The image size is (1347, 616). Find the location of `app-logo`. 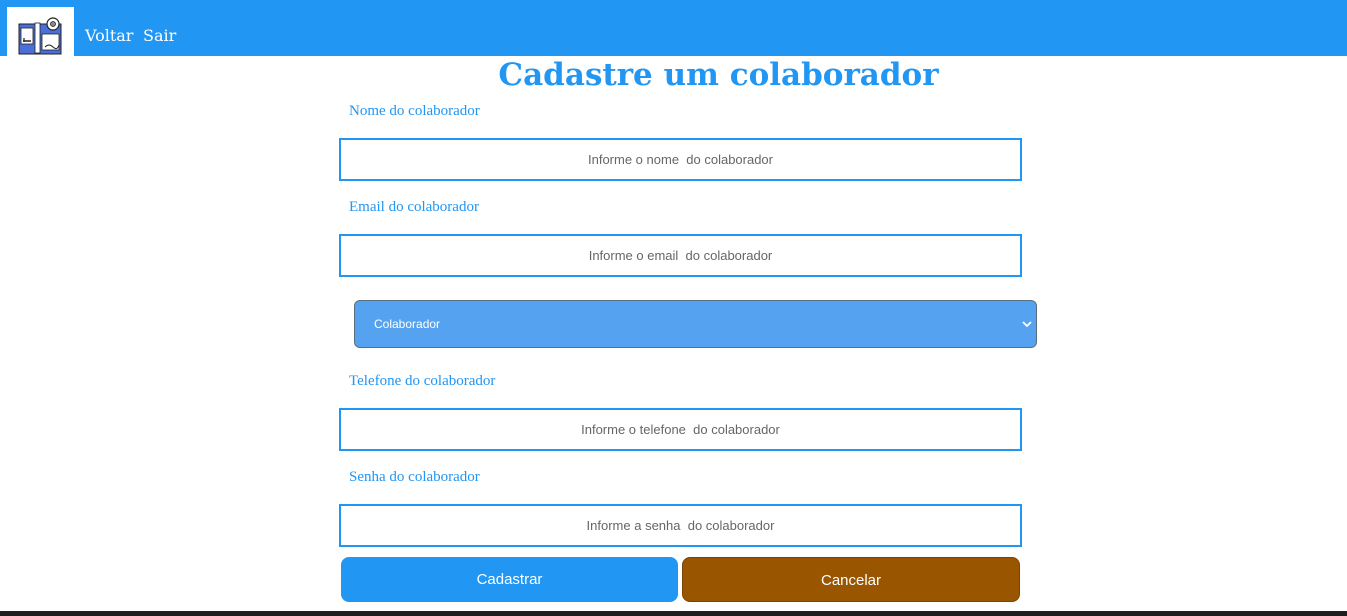

app-logo is located at coordinates (40, 31).